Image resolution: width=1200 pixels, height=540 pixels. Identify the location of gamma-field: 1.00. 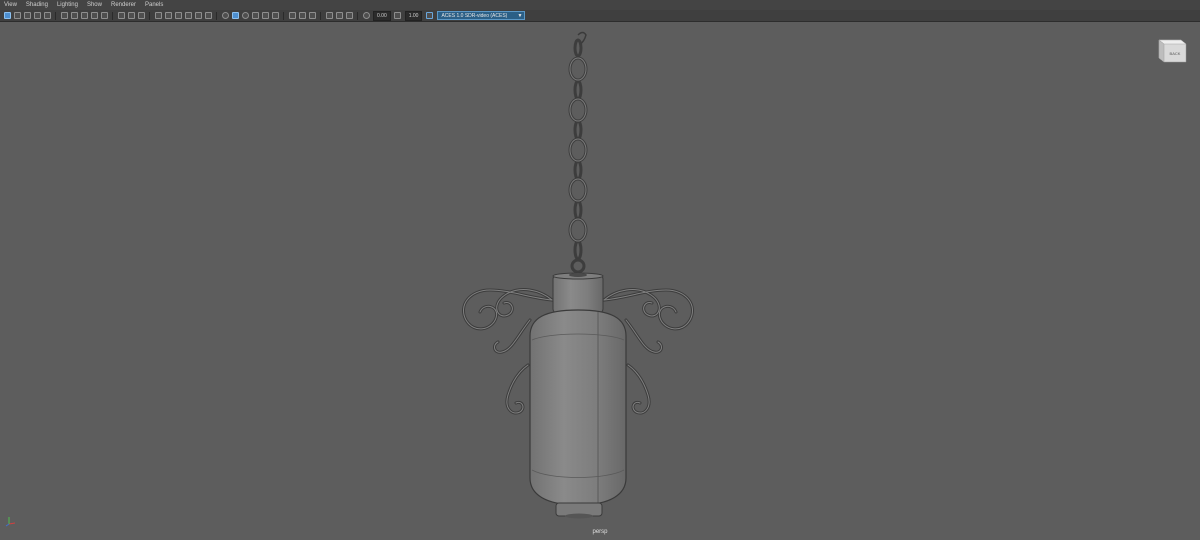
(413, 15).